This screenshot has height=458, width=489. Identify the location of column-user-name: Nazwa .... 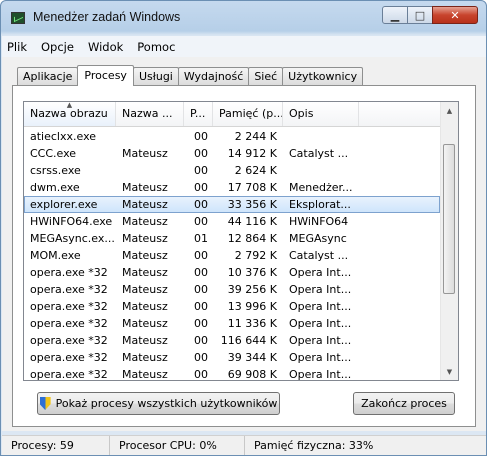
(150, 114).